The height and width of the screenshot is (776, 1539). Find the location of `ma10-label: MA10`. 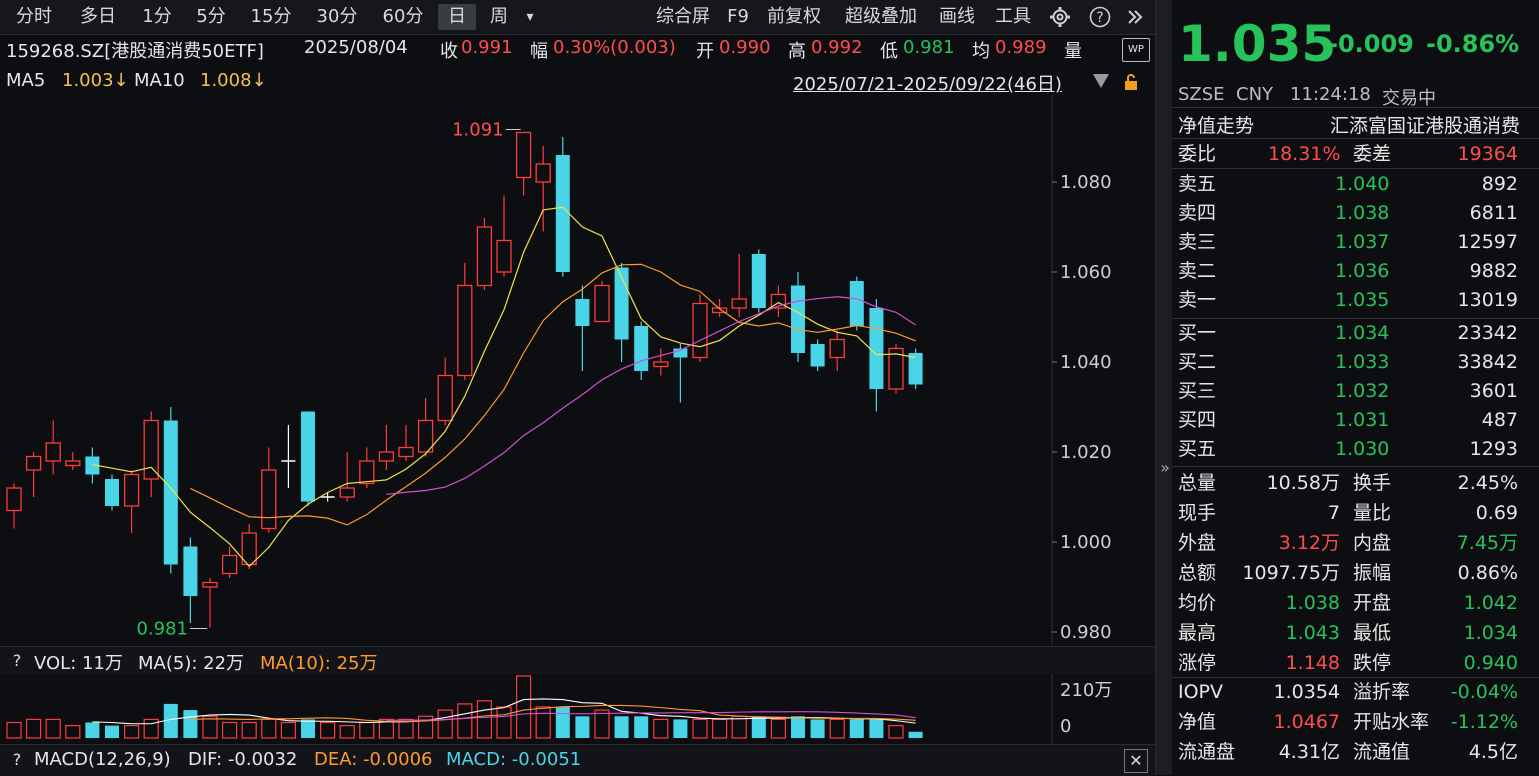

ma10-label: MA10 is located at coordinates (159, 80).